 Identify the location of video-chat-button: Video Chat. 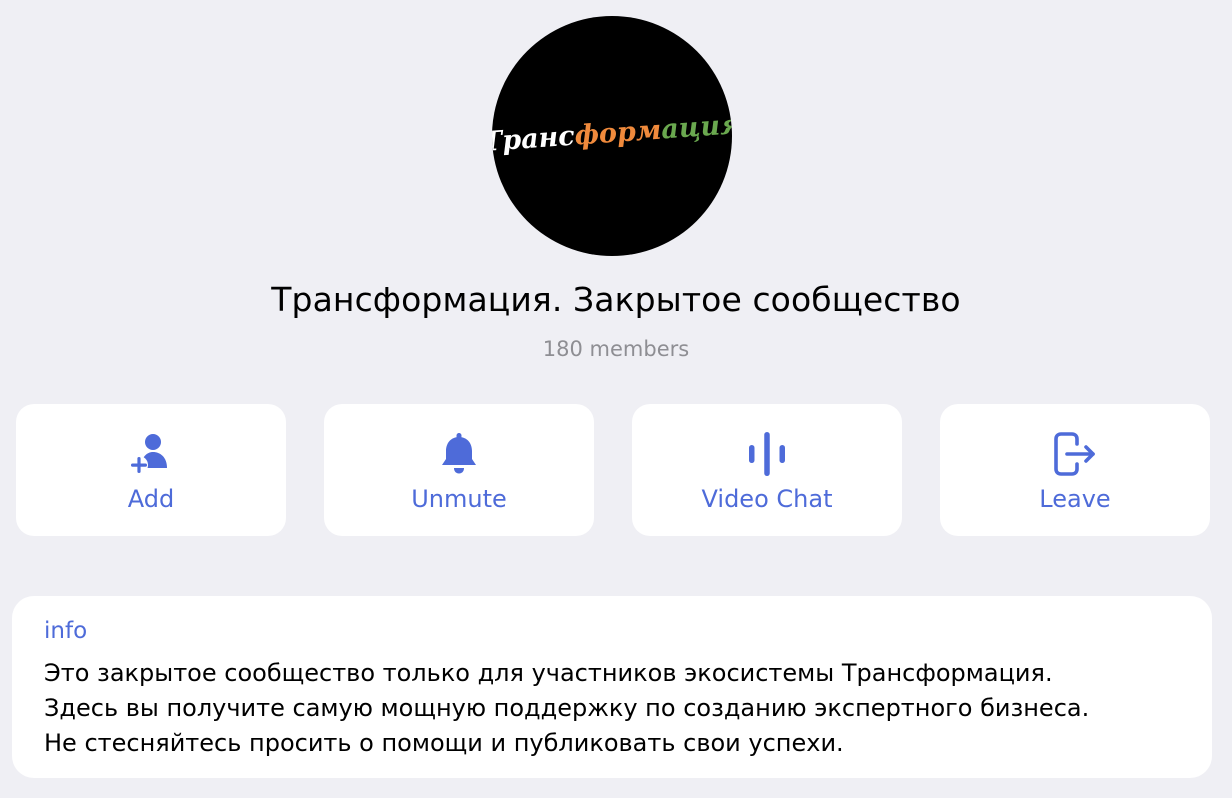
(767, 470).